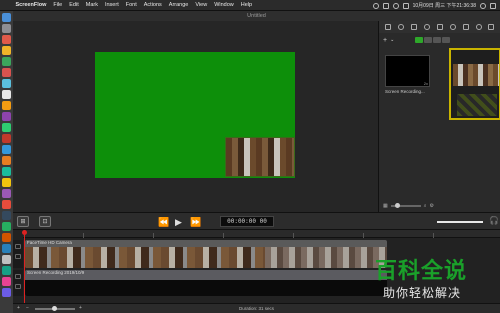 This screenshot has height=313, width=500. I want to click on menu-insert: Insert, so click(111, 5).